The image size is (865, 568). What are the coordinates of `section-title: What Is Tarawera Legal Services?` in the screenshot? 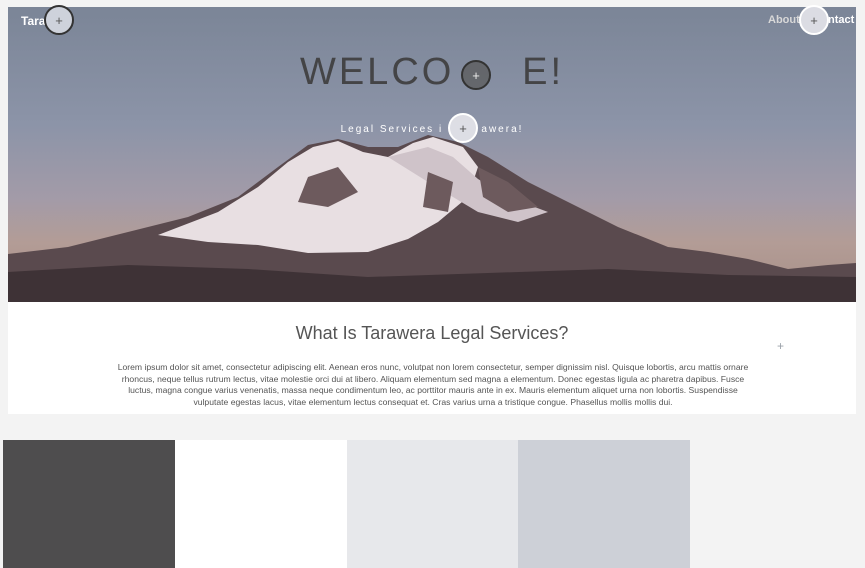 It's located at (432, 333).